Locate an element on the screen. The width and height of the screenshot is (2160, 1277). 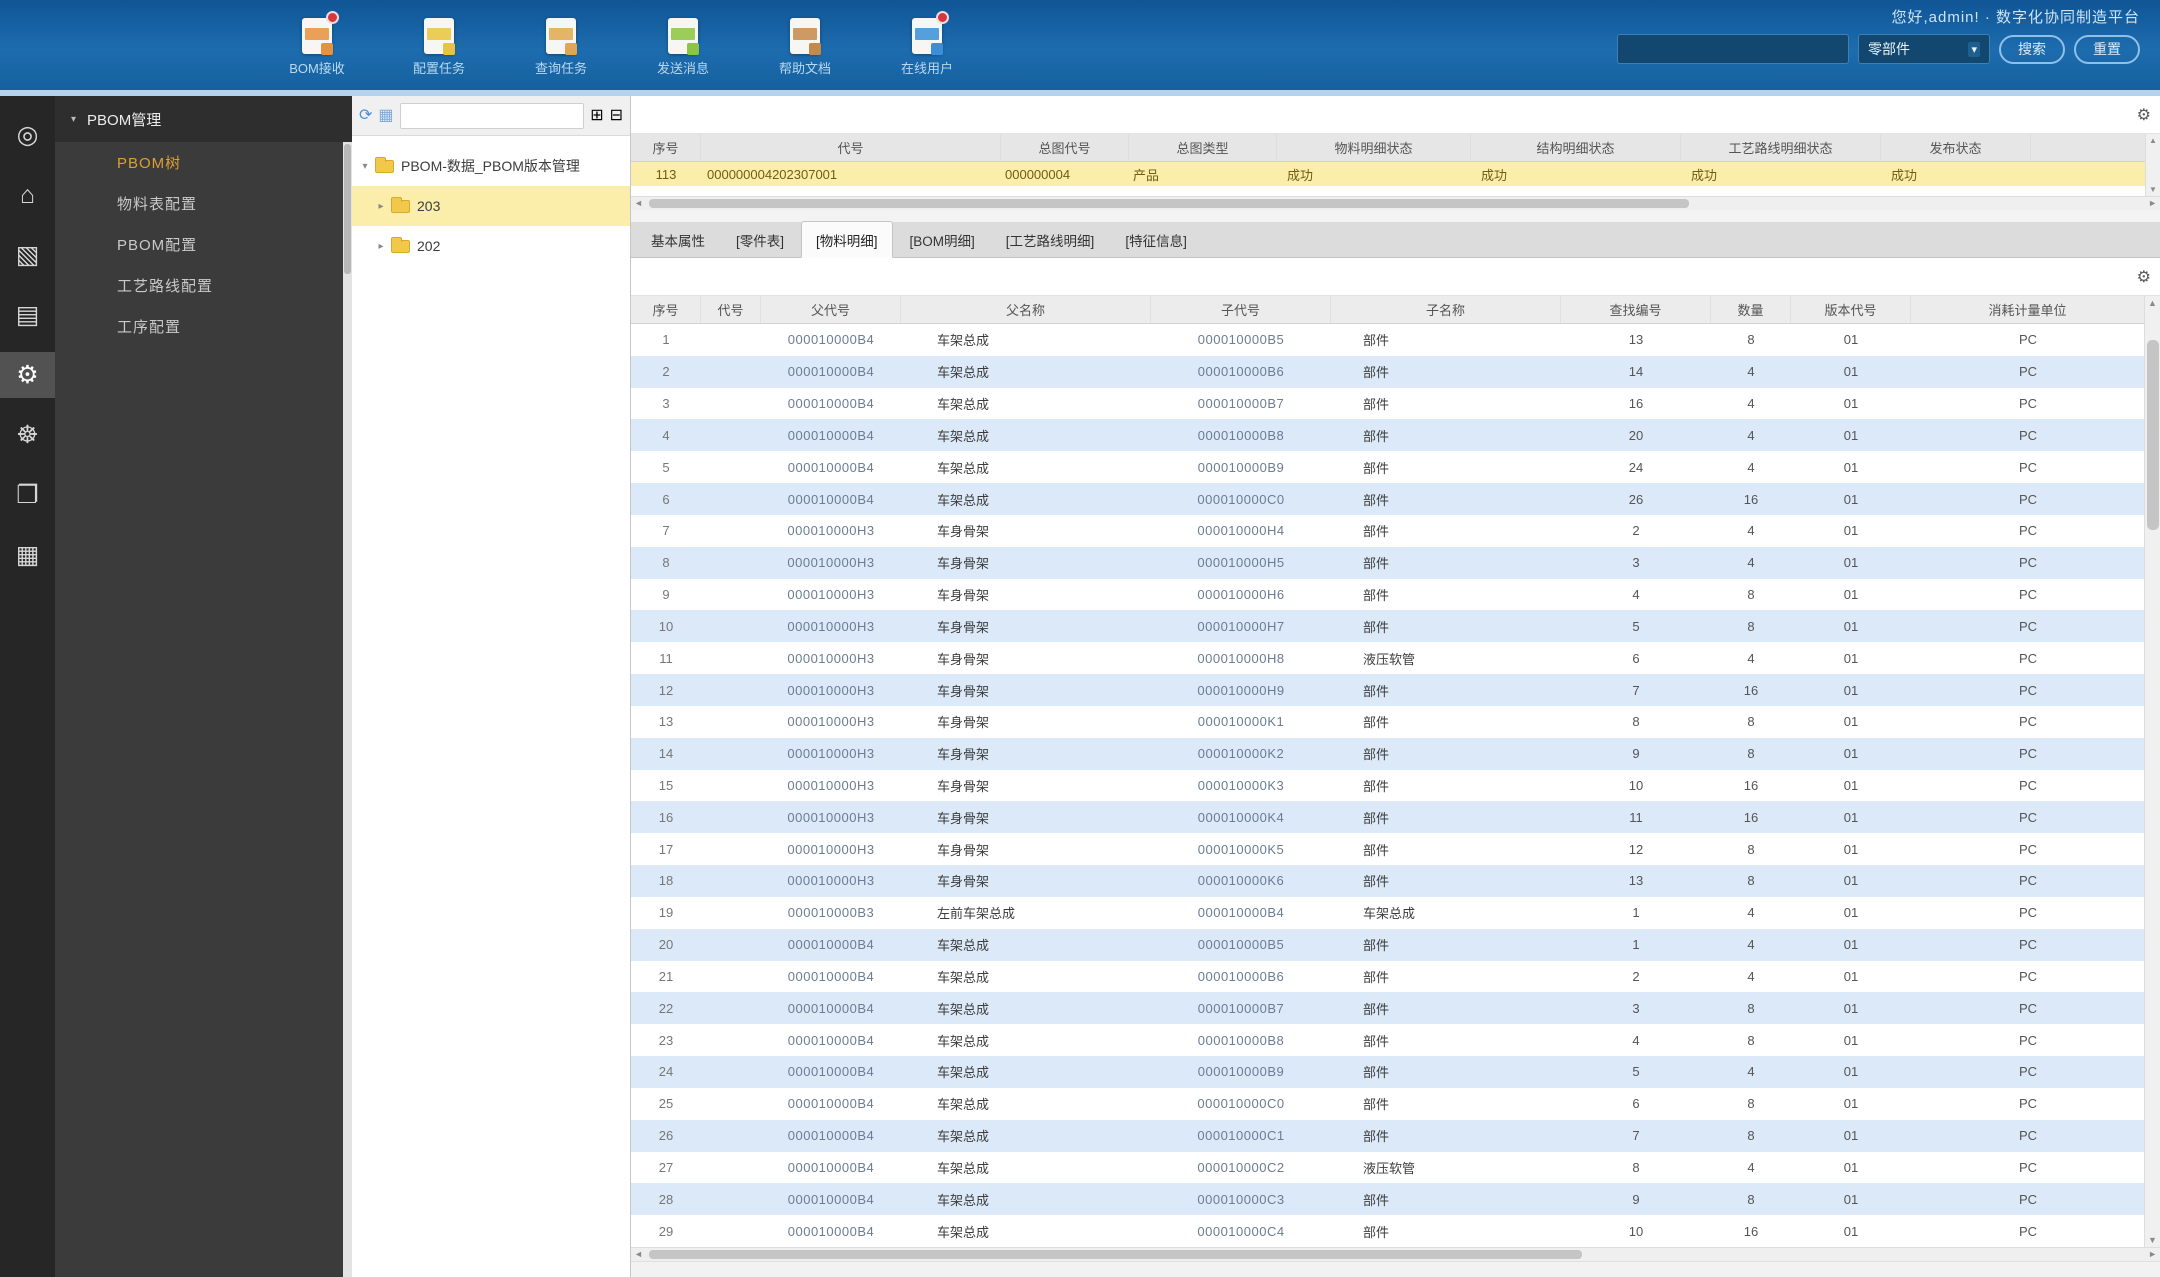
detail-col-8: 版本代号 is located at coordinates (1851, 309).